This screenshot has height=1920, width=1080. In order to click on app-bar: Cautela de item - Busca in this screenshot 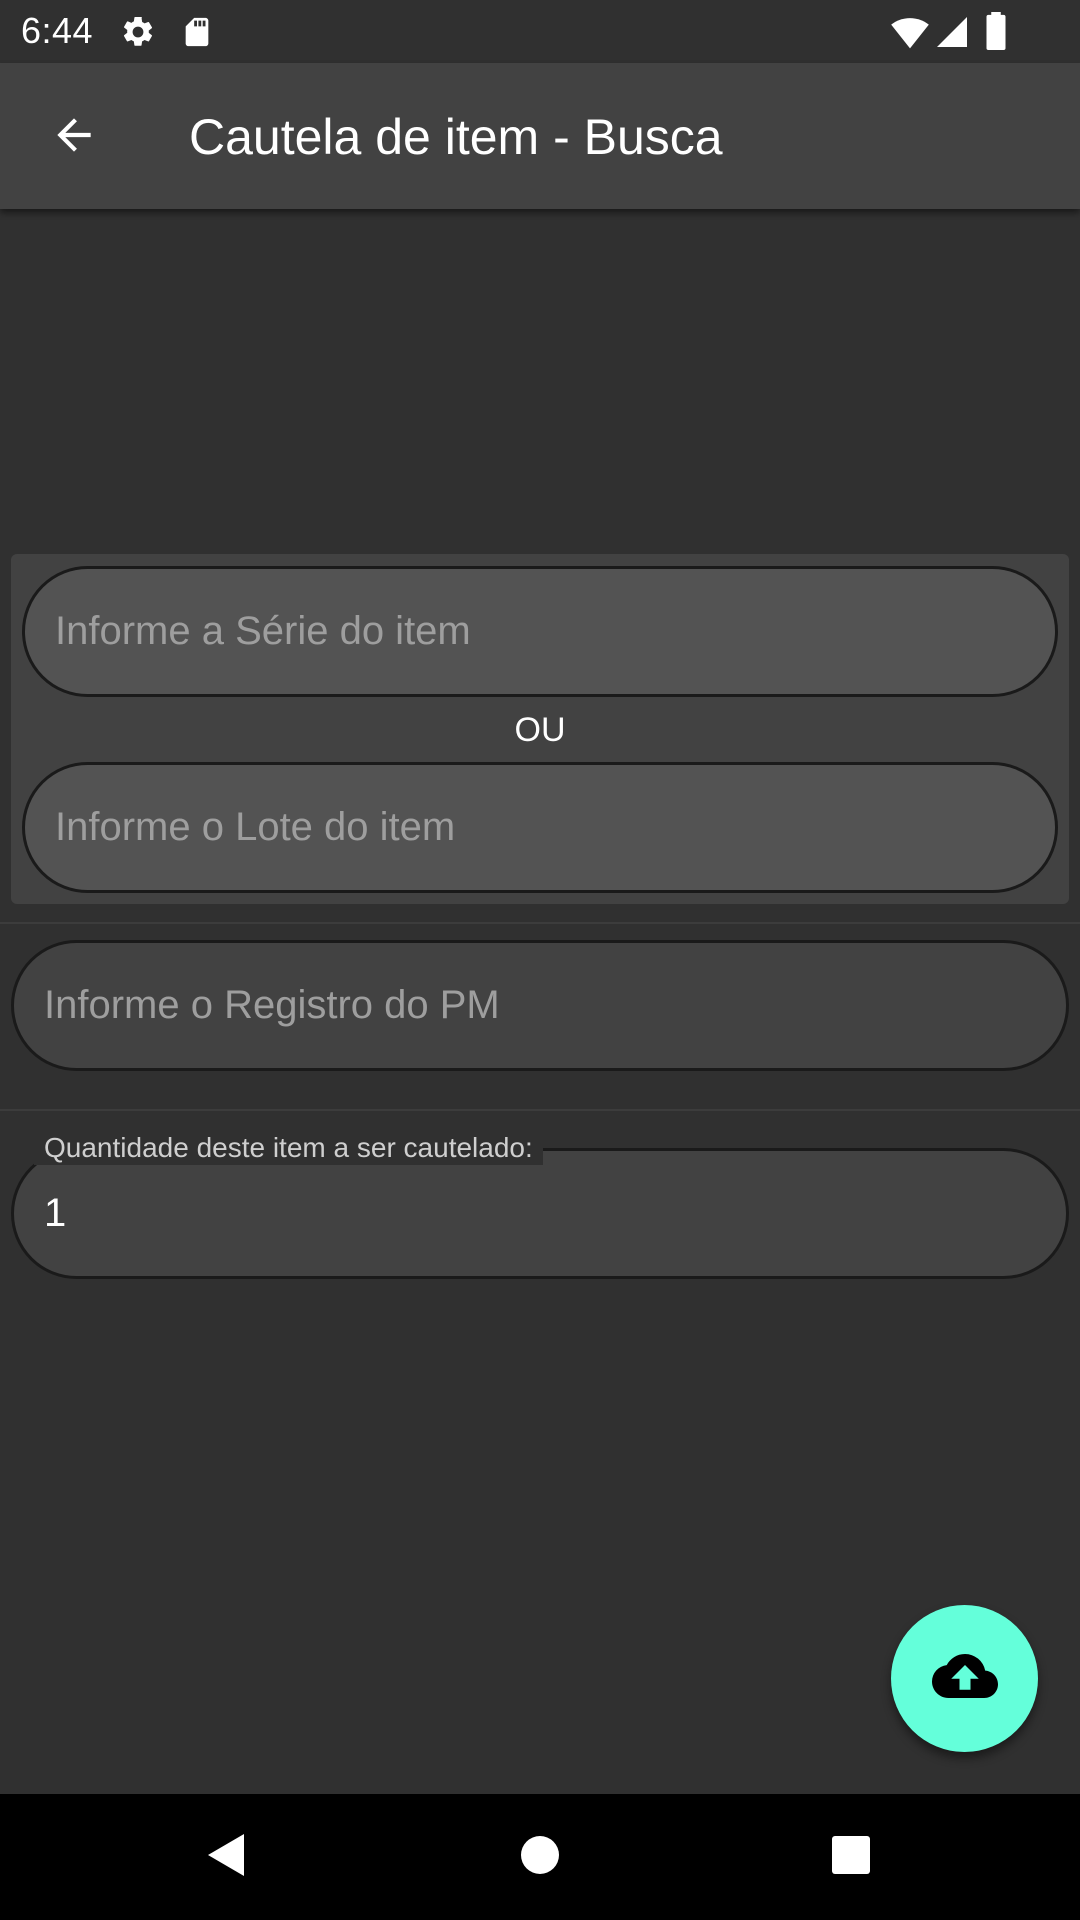, I will do `click(540, 136)`.